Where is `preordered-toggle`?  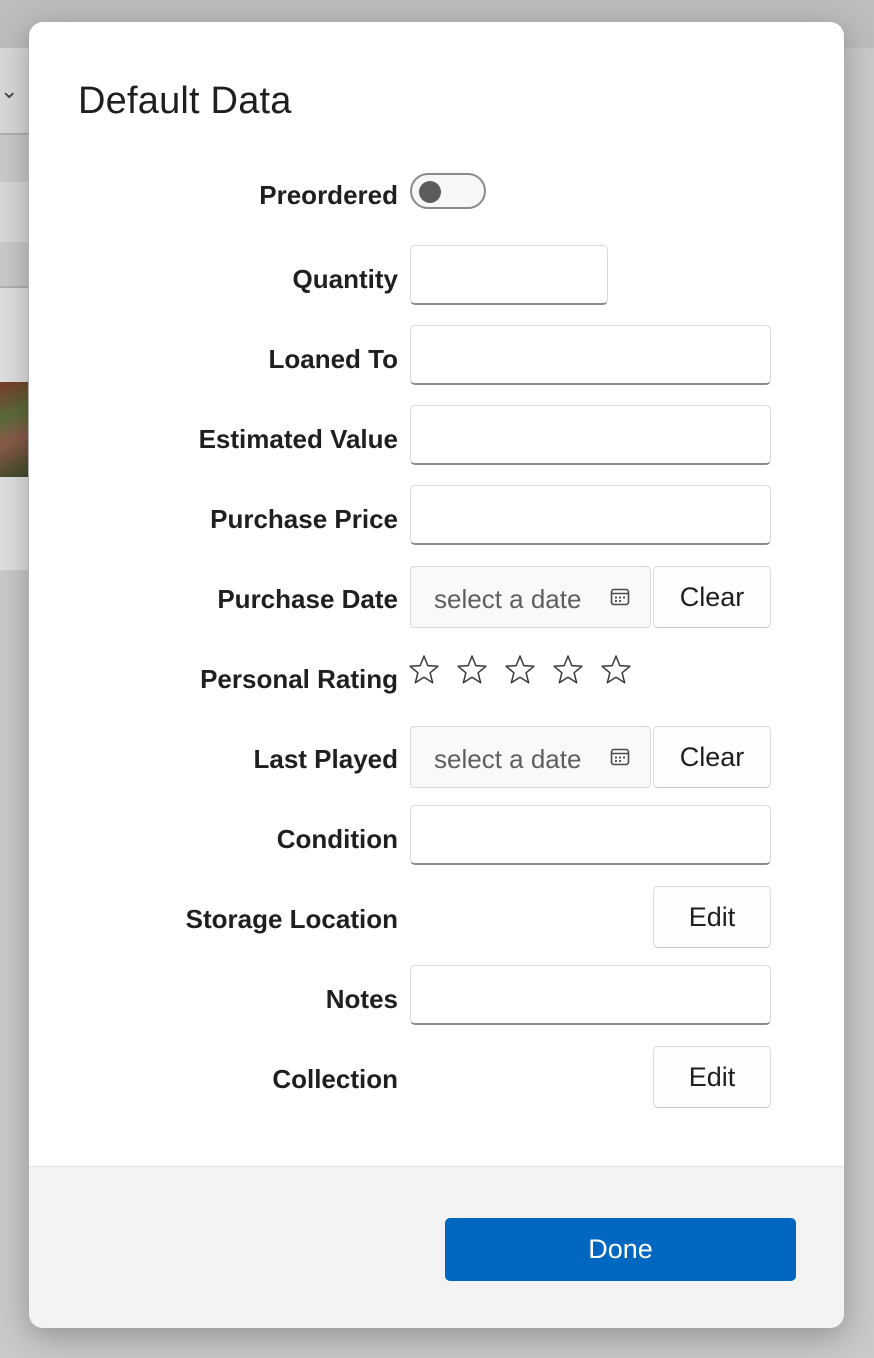
preordered-toggle is located at coordinates (448, 191).